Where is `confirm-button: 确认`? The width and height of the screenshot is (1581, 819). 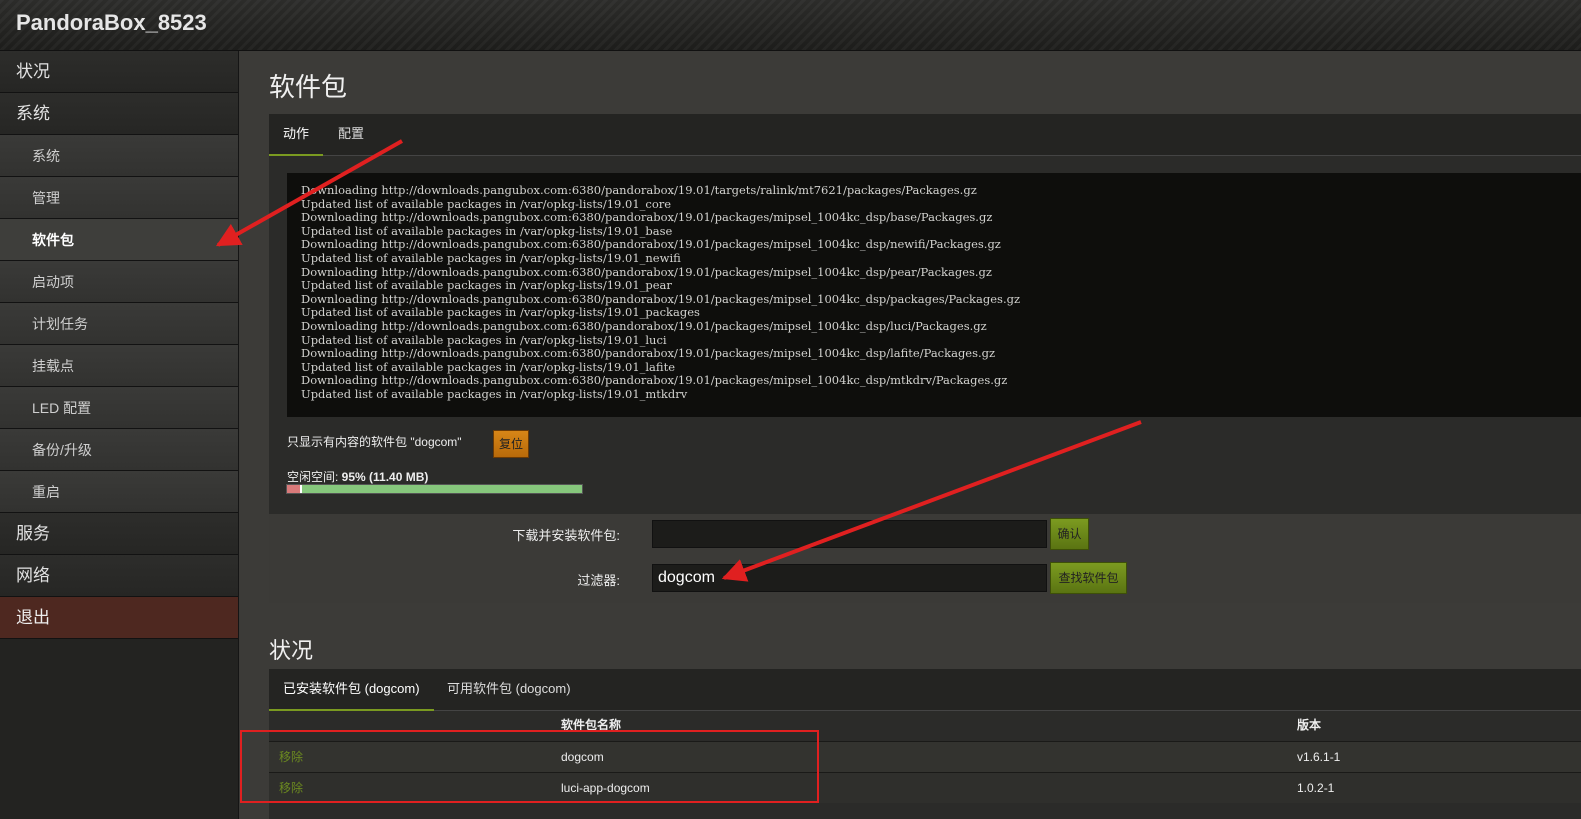
confirm-button: 确认 is located at coordinates (1069, 534).